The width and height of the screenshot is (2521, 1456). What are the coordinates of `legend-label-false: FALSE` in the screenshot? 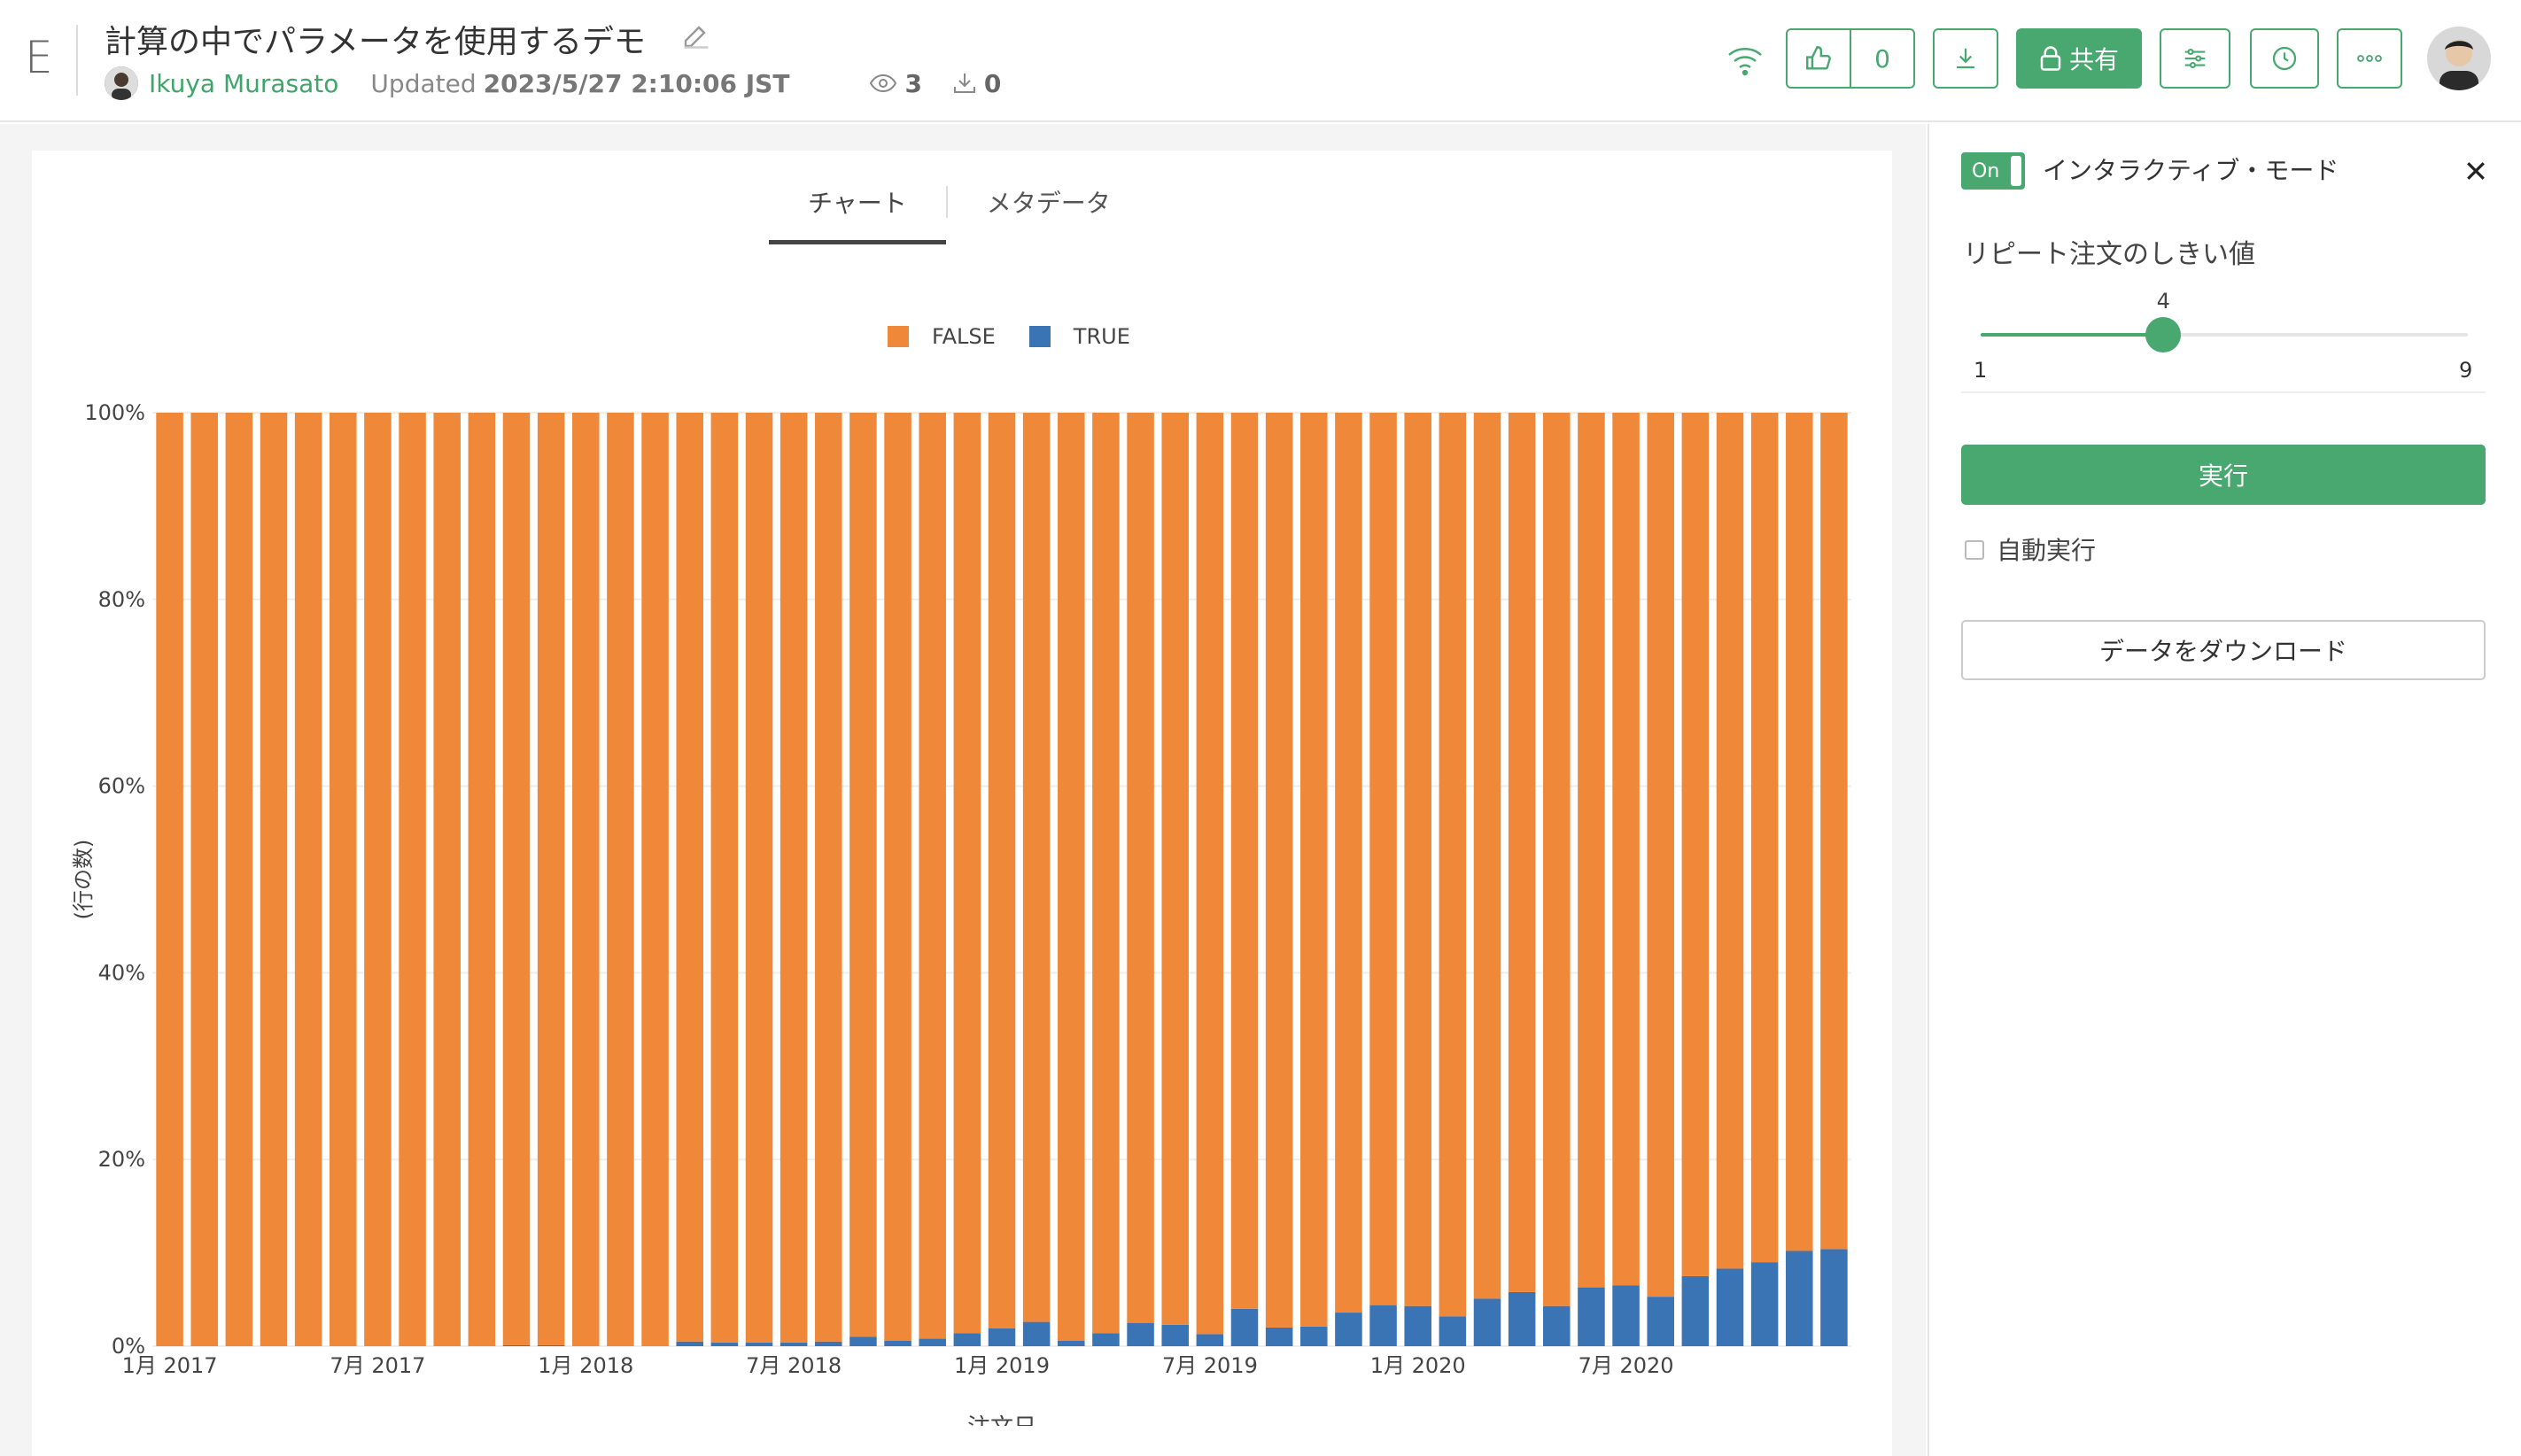 It's located at (964, 336).